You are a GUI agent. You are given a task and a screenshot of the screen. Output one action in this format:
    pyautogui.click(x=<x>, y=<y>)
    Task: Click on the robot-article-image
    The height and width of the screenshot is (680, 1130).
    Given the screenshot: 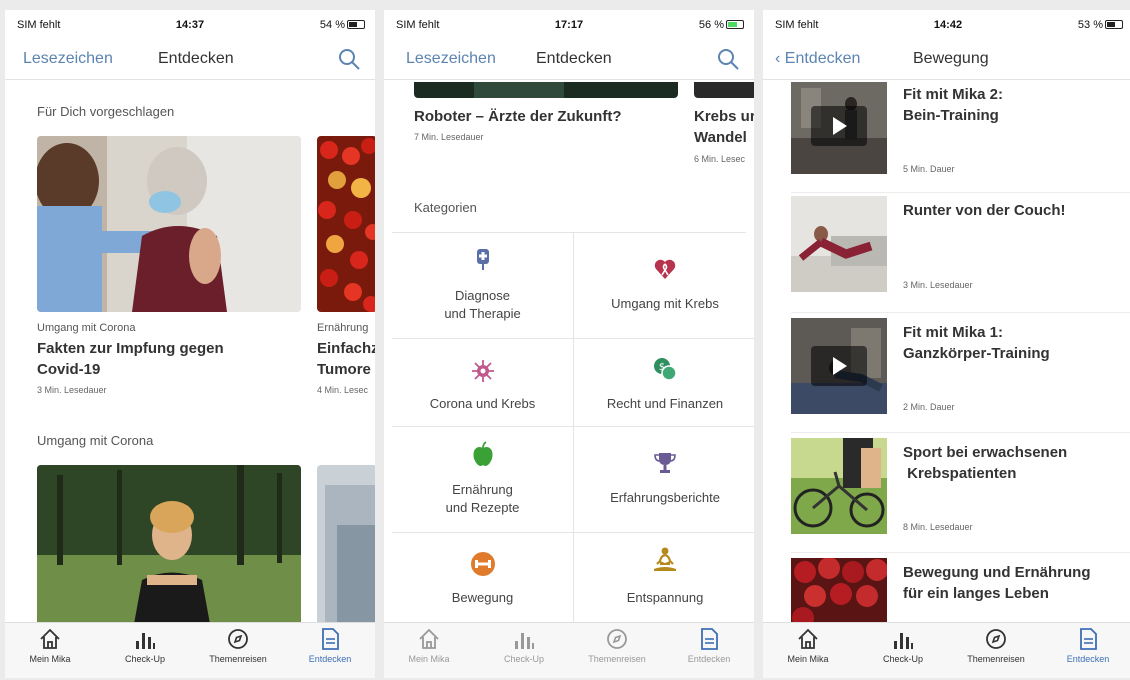 What is the action you would take?
    pyautogui.click(x=546, y=90)
    